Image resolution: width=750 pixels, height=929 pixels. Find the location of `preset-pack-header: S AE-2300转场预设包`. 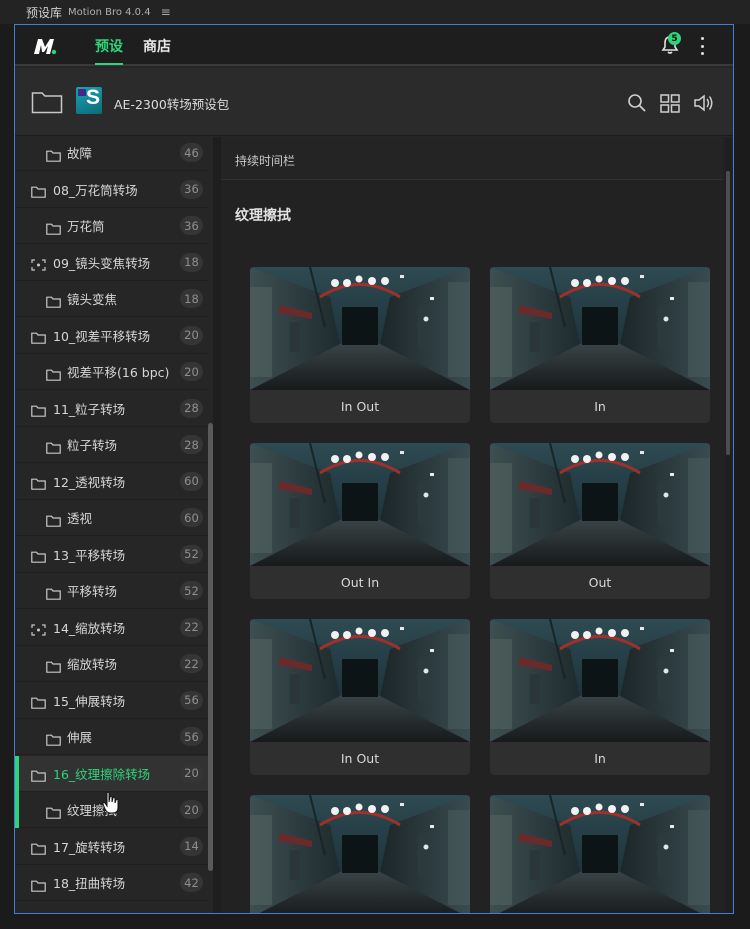

preset-pack-header: S AE-2300转场预设包 is located at coordinates (374, 102).